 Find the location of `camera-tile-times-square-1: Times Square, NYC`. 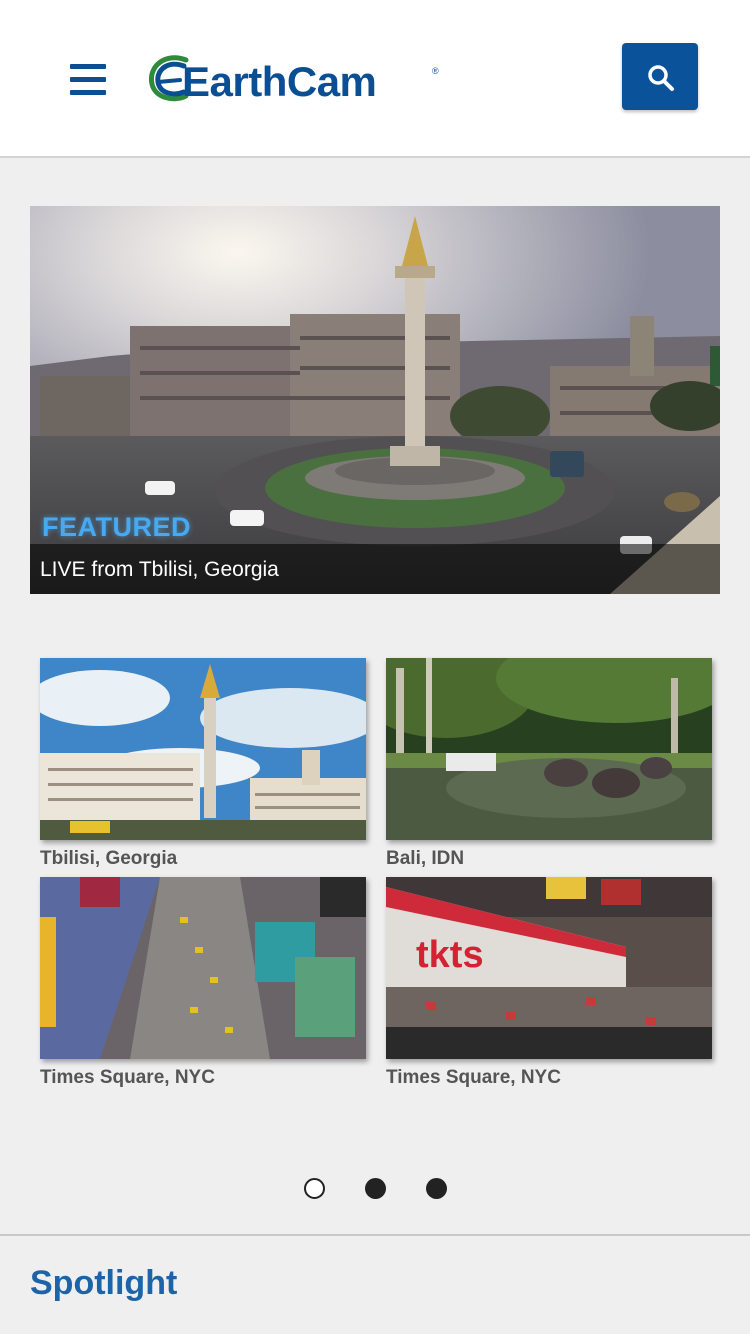

camera-tile-times-square-1: Times Square, NYC is located at coordinates (203, 982).